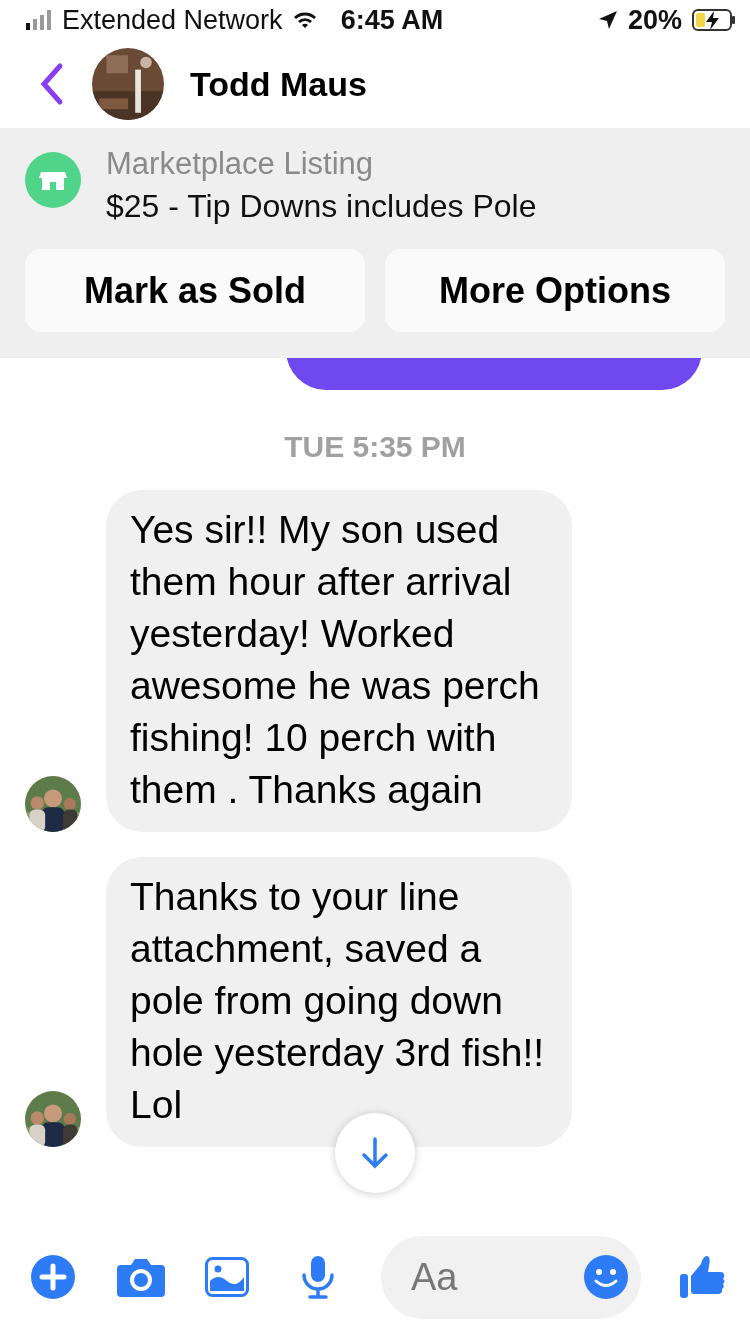 This screenshot has width=750, height=1334. I want to click on gallery-button, so click(227, 1277).